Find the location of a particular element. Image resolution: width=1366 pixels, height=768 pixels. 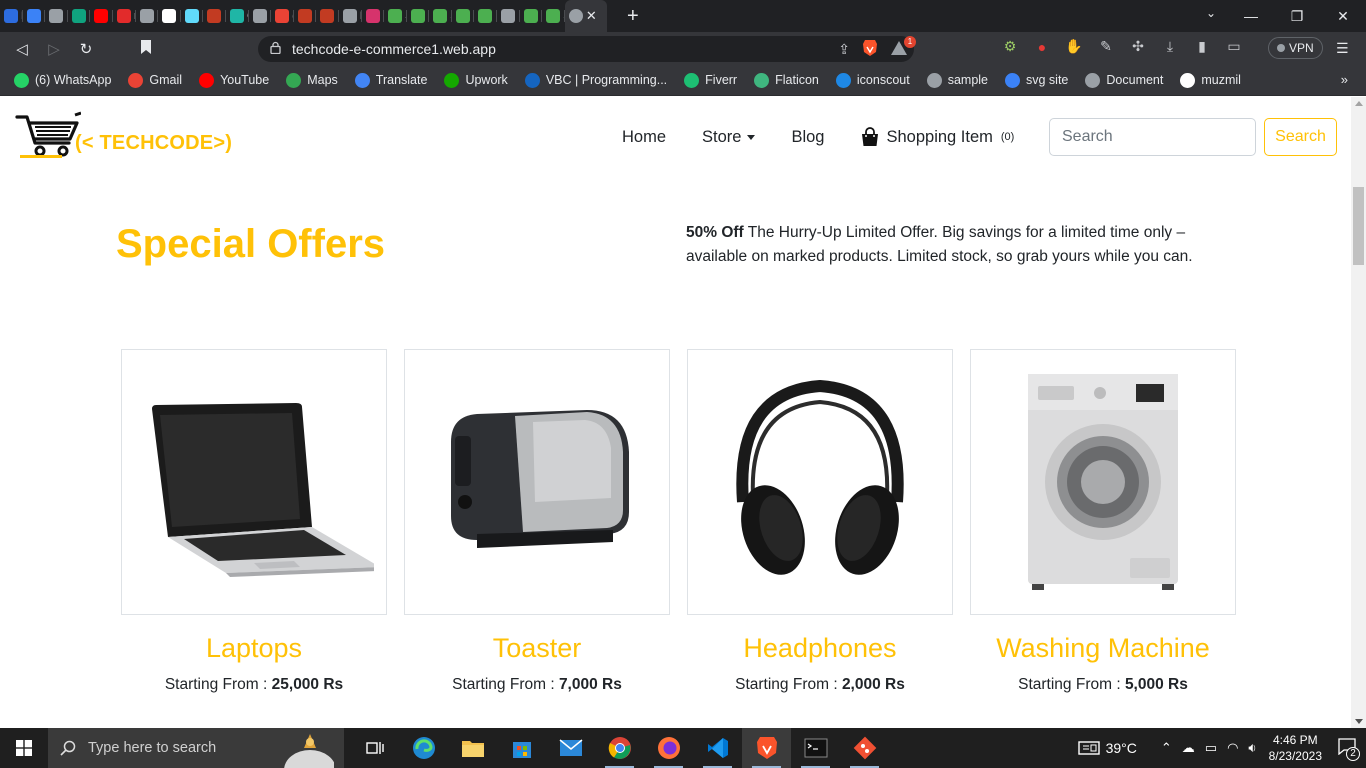

task-view-button is located at coordinates (374, 748).